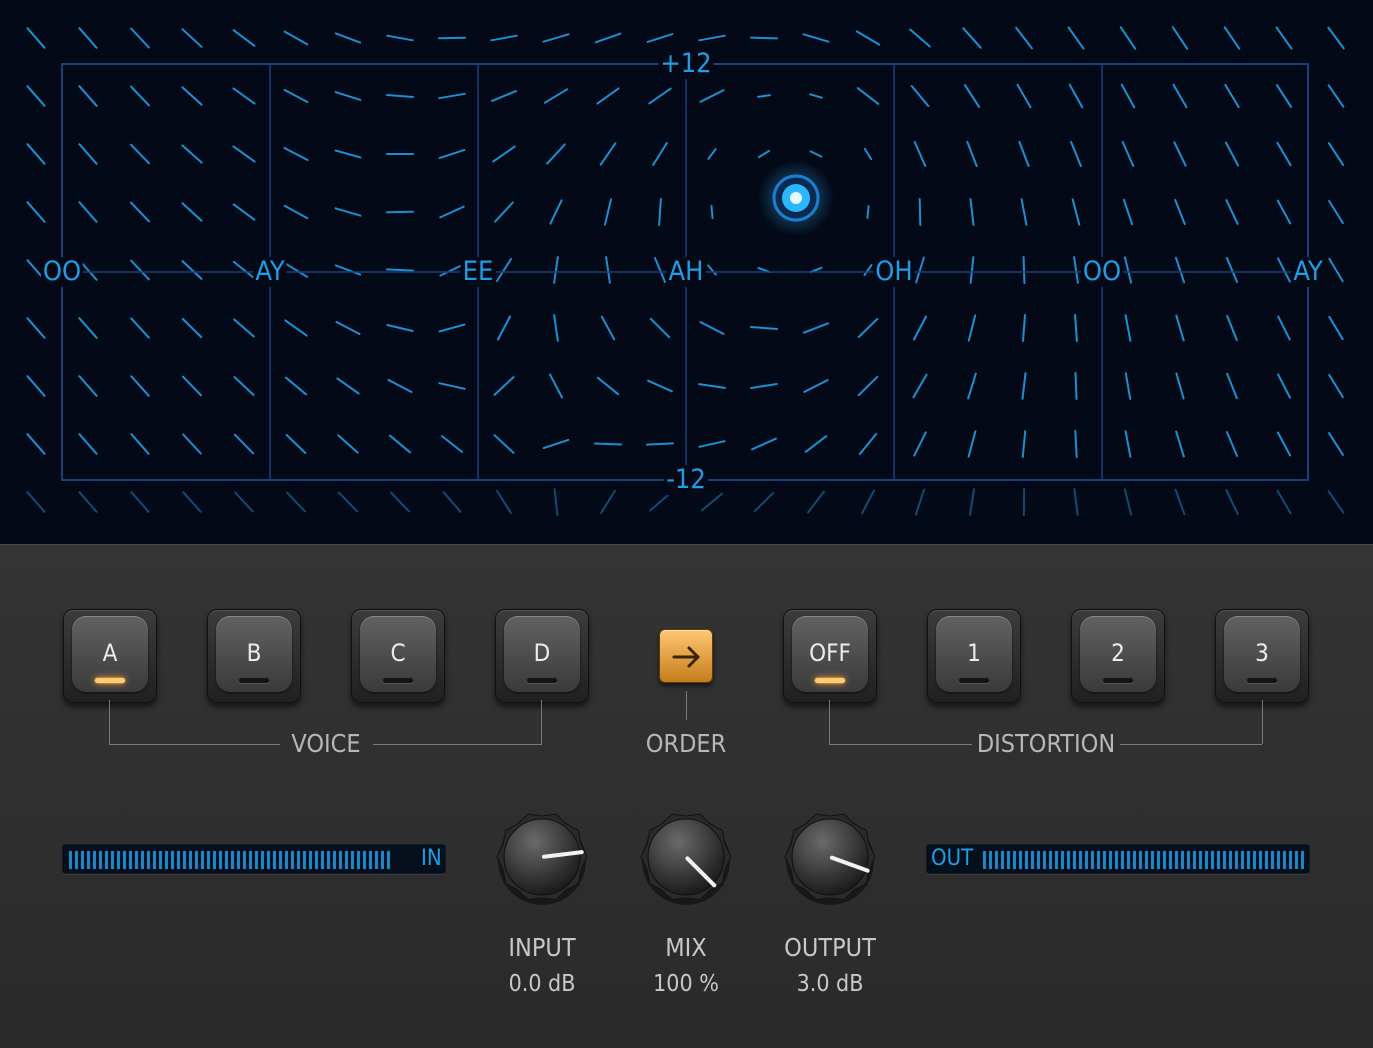 Image resolution: width=1373 pixels, height=1048 pixels. I want to click on voice-button-label: A, so click(110, 653).